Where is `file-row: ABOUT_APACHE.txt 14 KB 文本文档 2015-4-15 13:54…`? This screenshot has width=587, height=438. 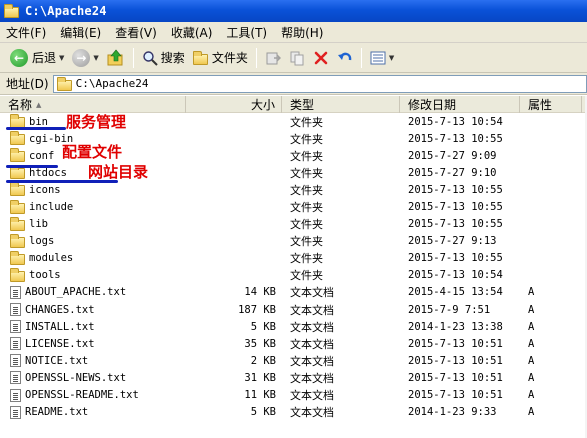
file-row: ABOUT_APACHE.txt 14 KB 文本文档 2015-4-15 13:54… is located at coordinates (293, 292).